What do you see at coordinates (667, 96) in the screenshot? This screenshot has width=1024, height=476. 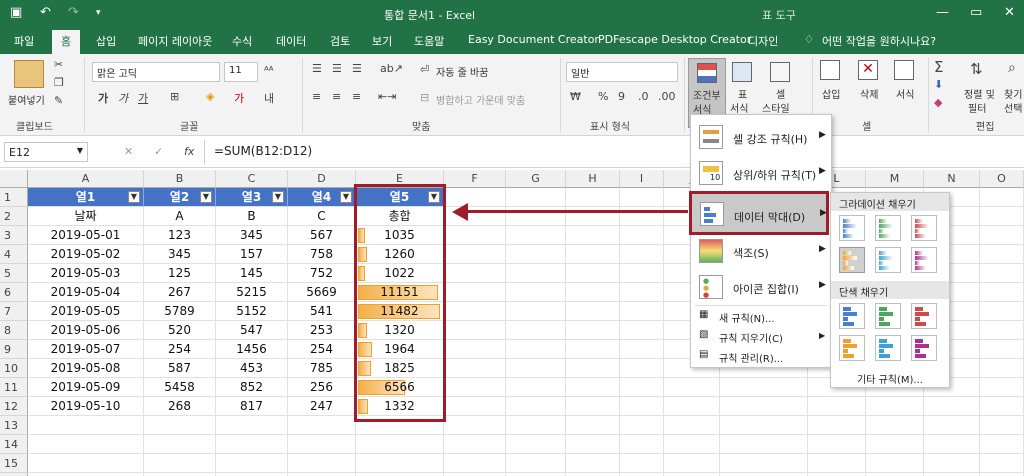 I see `decrease-decimal-icon: .00` at bounding box center [667, 96].